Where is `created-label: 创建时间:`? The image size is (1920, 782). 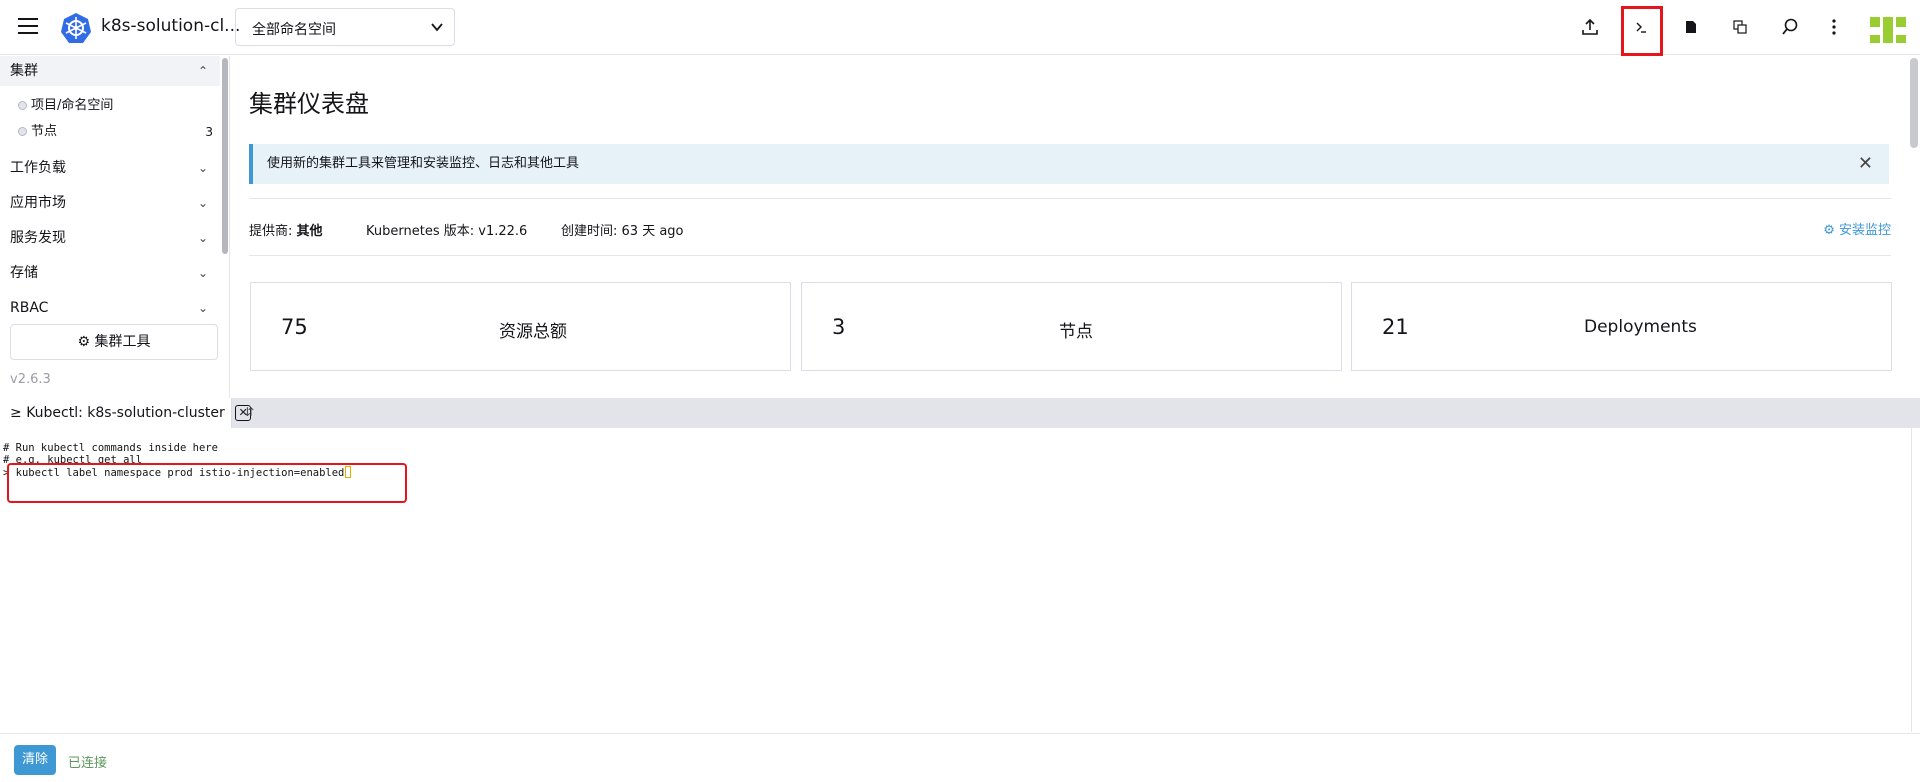
created-label: 创建时间: is located at coordinates (589, 231).